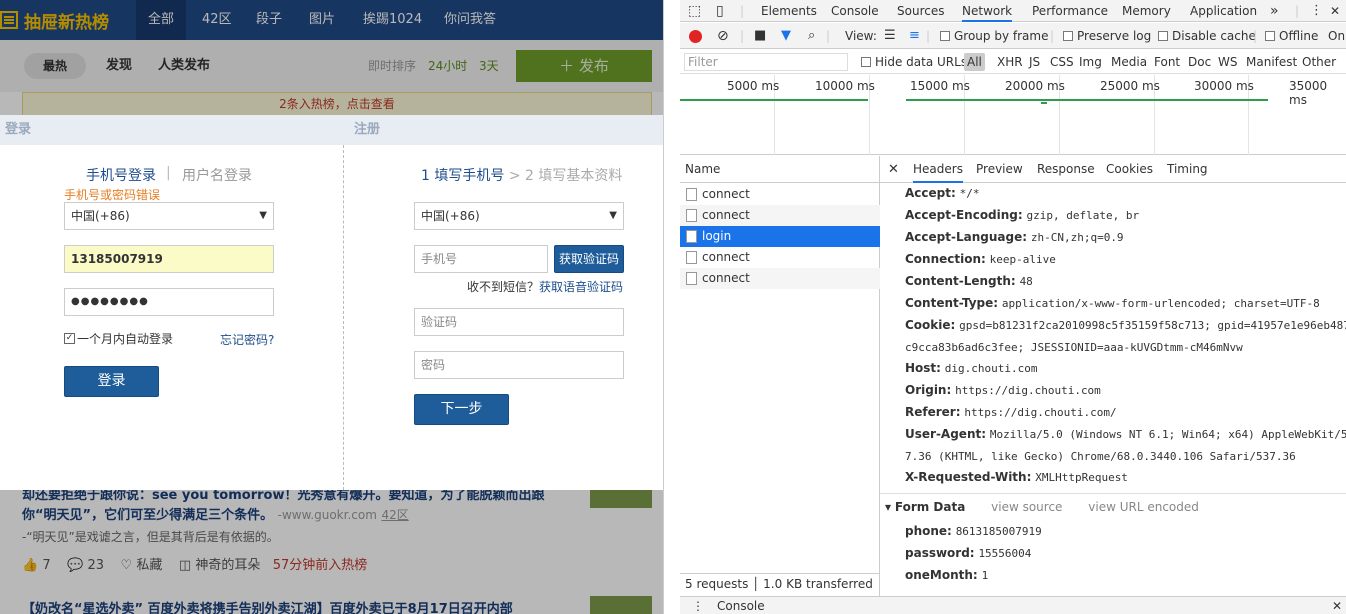 The image size is (1346, 614). What do you see at coordinates (1143, 507) in the screenshot?
I see `view-url-encoded-link: view URL encoded` at bounding box center [1143, 507].